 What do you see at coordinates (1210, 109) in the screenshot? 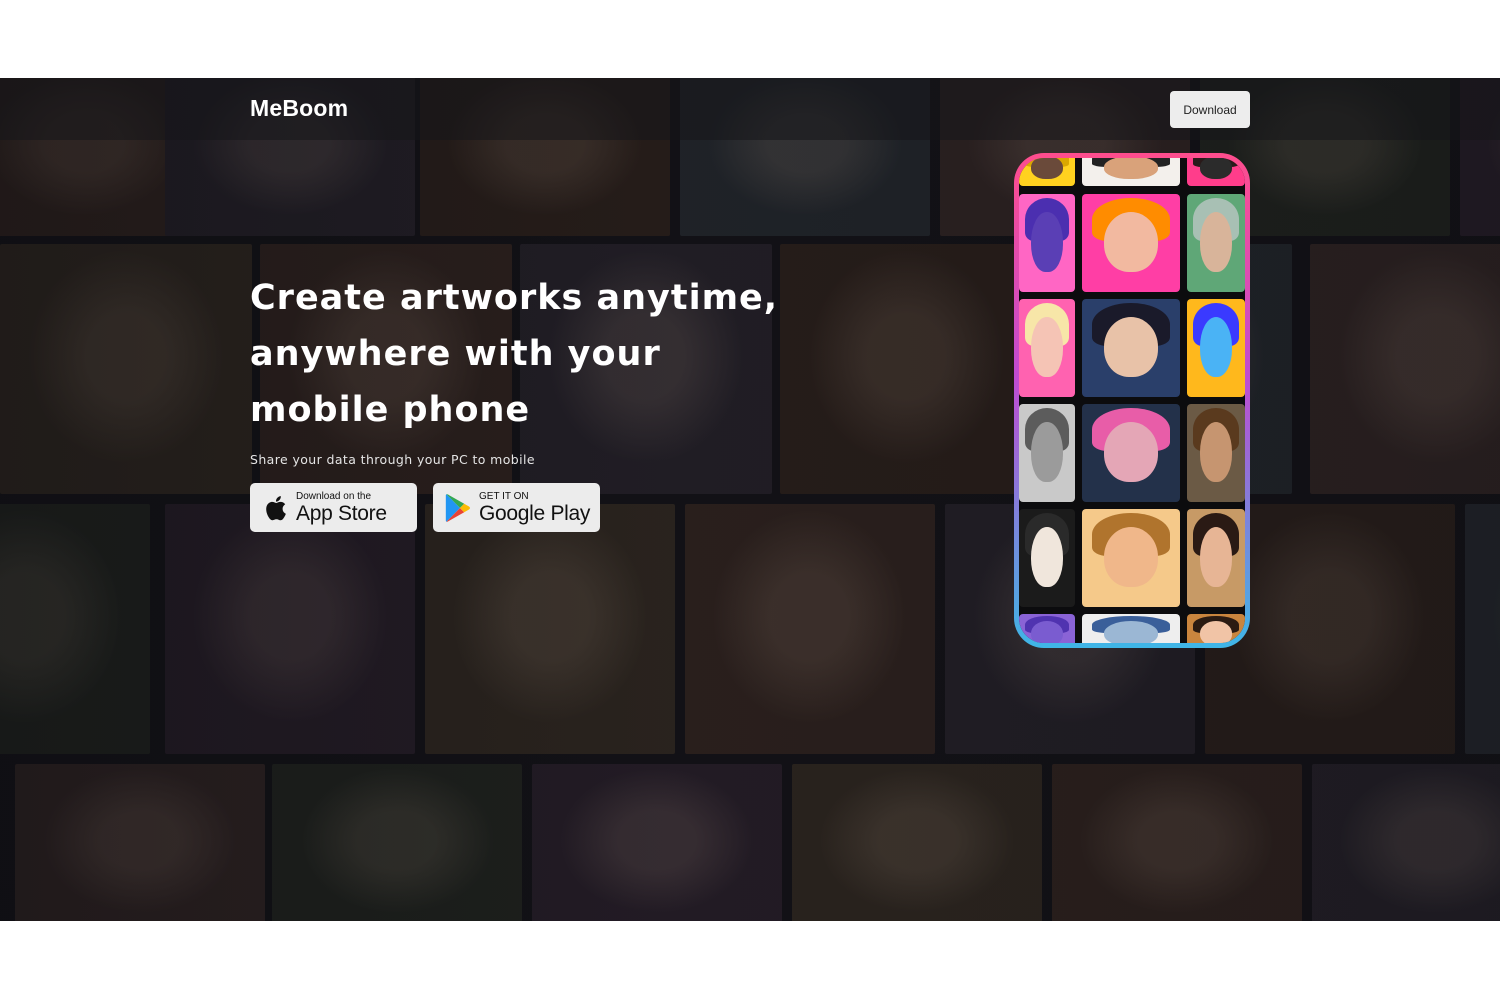
I see `download-button: Download` at bounding box center [1210, 109].